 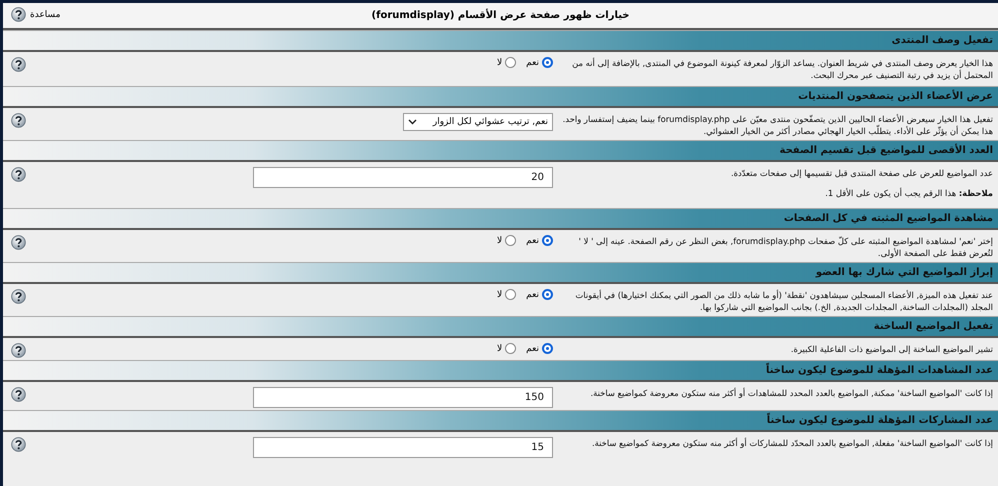 I want to click on dropdown-select: نعم, ترتيب عشوائي لكل الزوار, so click(x=478, y=122).